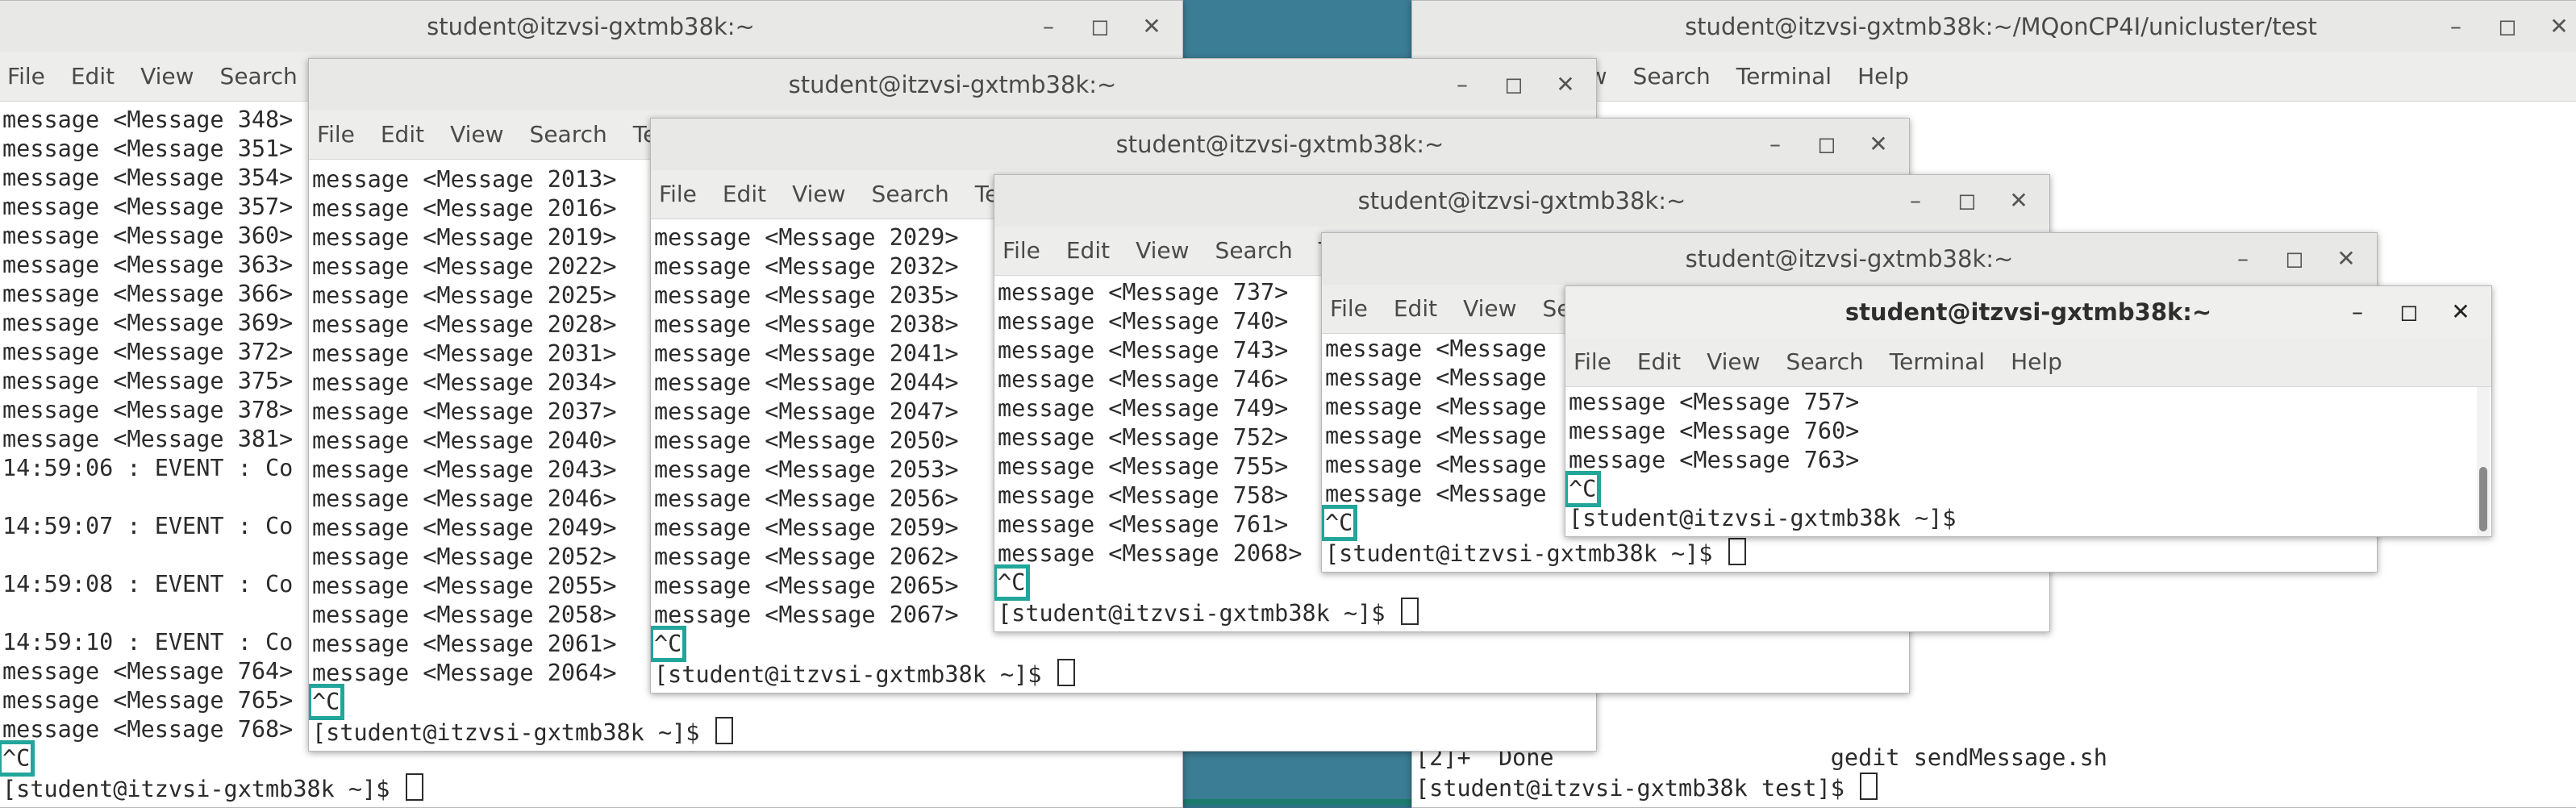  What do you see at coordinates (2483, 499) in the screenshot?
I see `scrollbar-thumb` at bounding box center [2483, 499].